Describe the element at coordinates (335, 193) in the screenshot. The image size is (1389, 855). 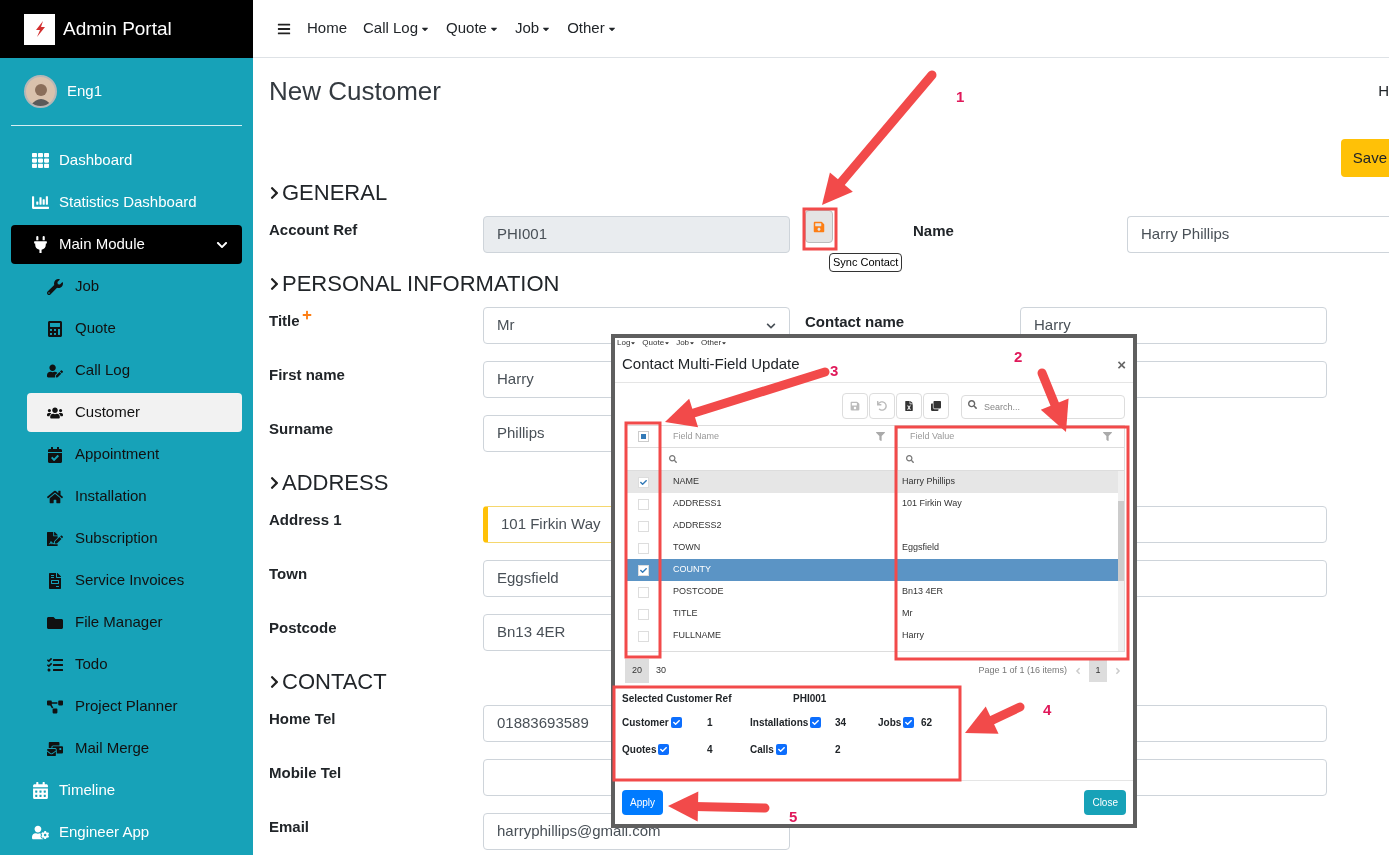
I see `section-heading: GENERAL` at that location.